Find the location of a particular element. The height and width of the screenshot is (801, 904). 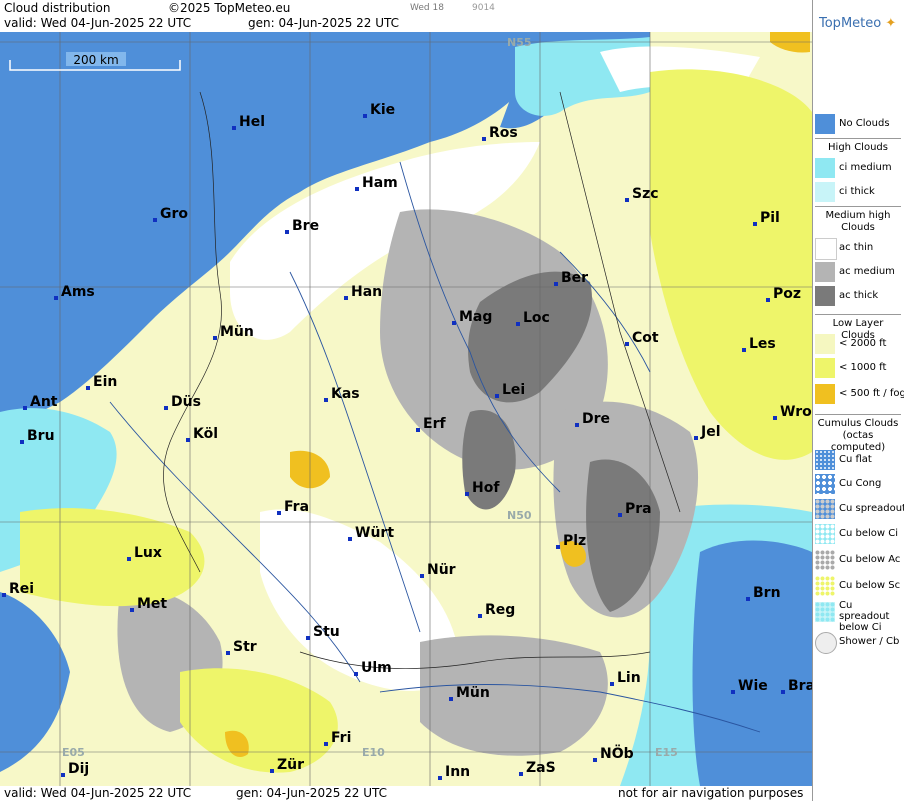

city-label: NÖb is located at coordinates (617, 753).